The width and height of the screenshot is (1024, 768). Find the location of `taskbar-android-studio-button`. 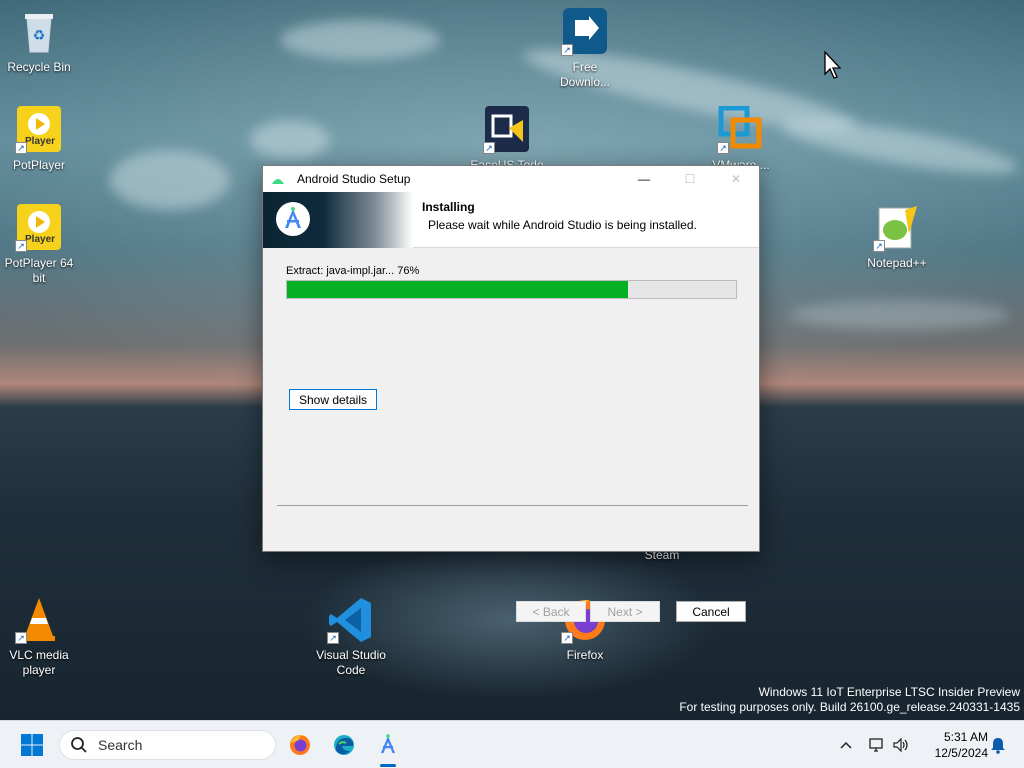

taskbar-android-studio-button is located at coordinates (388, 748).